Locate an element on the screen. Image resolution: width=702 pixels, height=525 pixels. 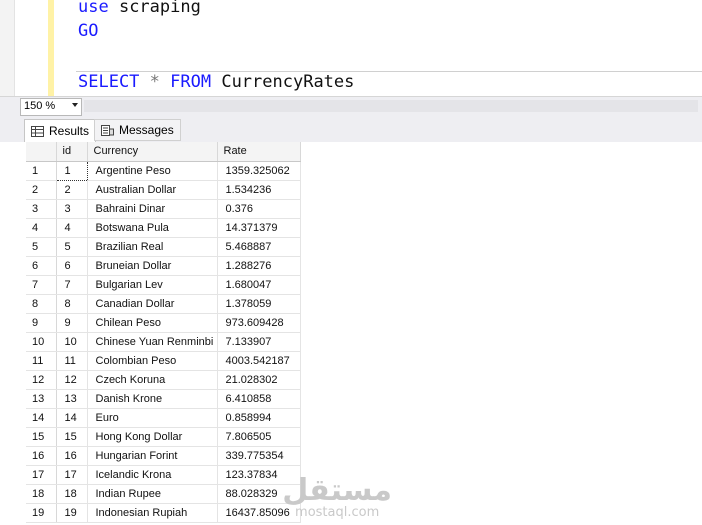
row-number-cell: 11 is located at coordinates (41, 361).